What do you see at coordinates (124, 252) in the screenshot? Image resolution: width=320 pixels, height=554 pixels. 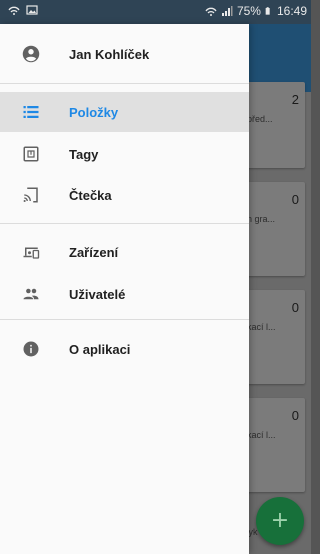 I see `nav-item-zarizeni: Zařízení` at bounding box center [124, 252].